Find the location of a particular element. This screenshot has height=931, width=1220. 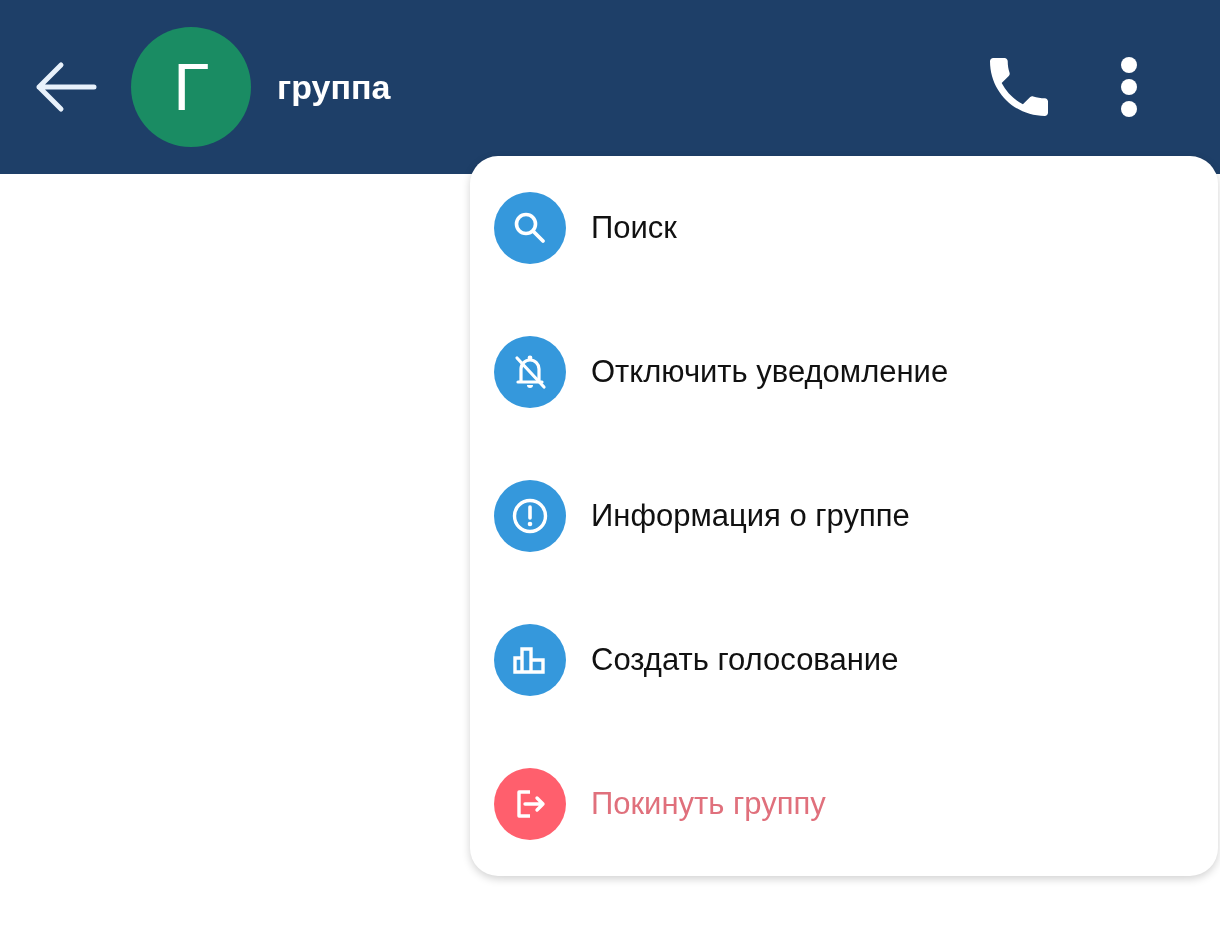

back-arrow-icon is located at coordinates (66, 87).